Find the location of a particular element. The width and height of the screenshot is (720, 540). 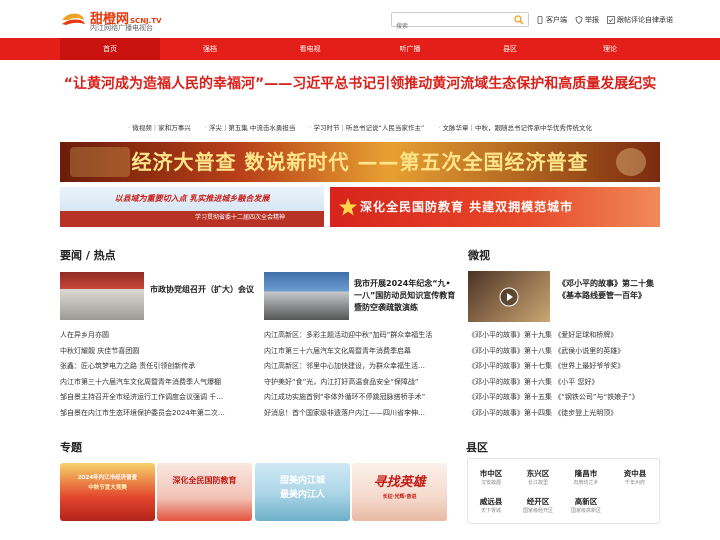

topics-section-title: 专题 is located at coordinates (71, 447).